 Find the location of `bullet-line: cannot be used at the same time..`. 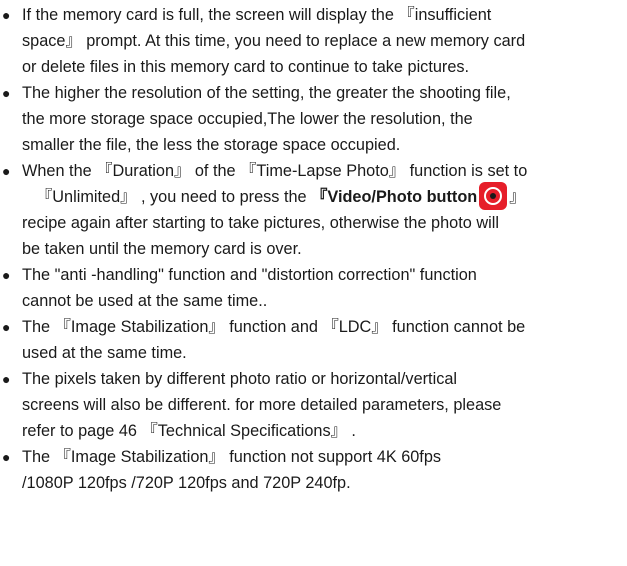

bullet-line: cannot be used at the same time.. is located at coordinates (145, 301).